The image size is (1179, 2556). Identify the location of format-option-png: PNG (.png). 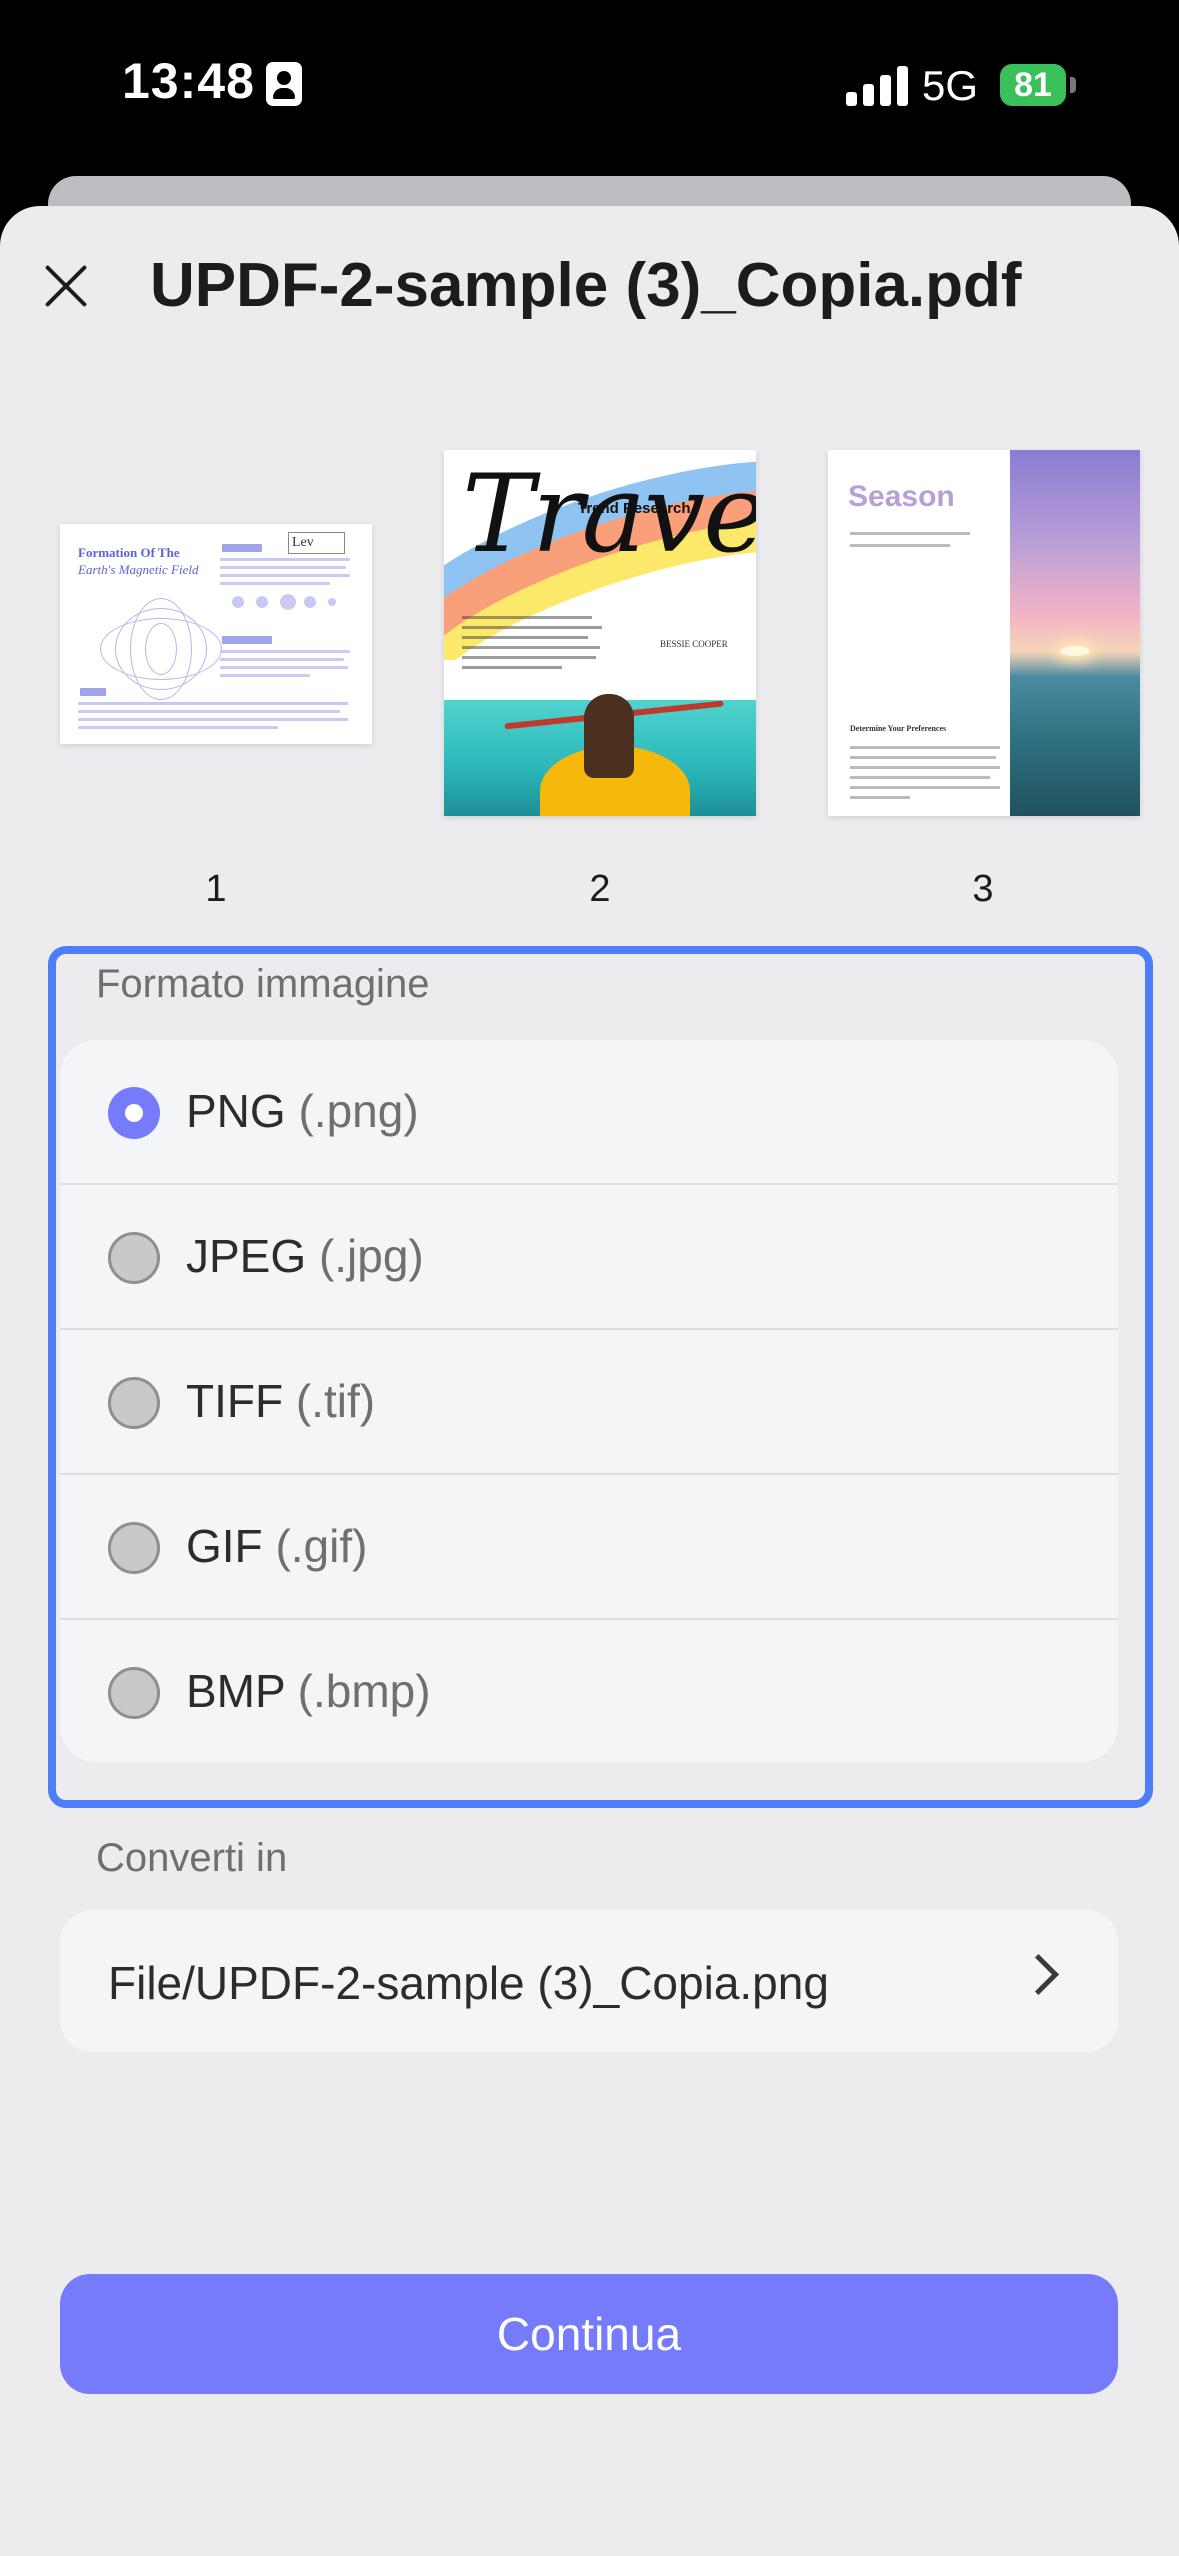
(589, 1112).